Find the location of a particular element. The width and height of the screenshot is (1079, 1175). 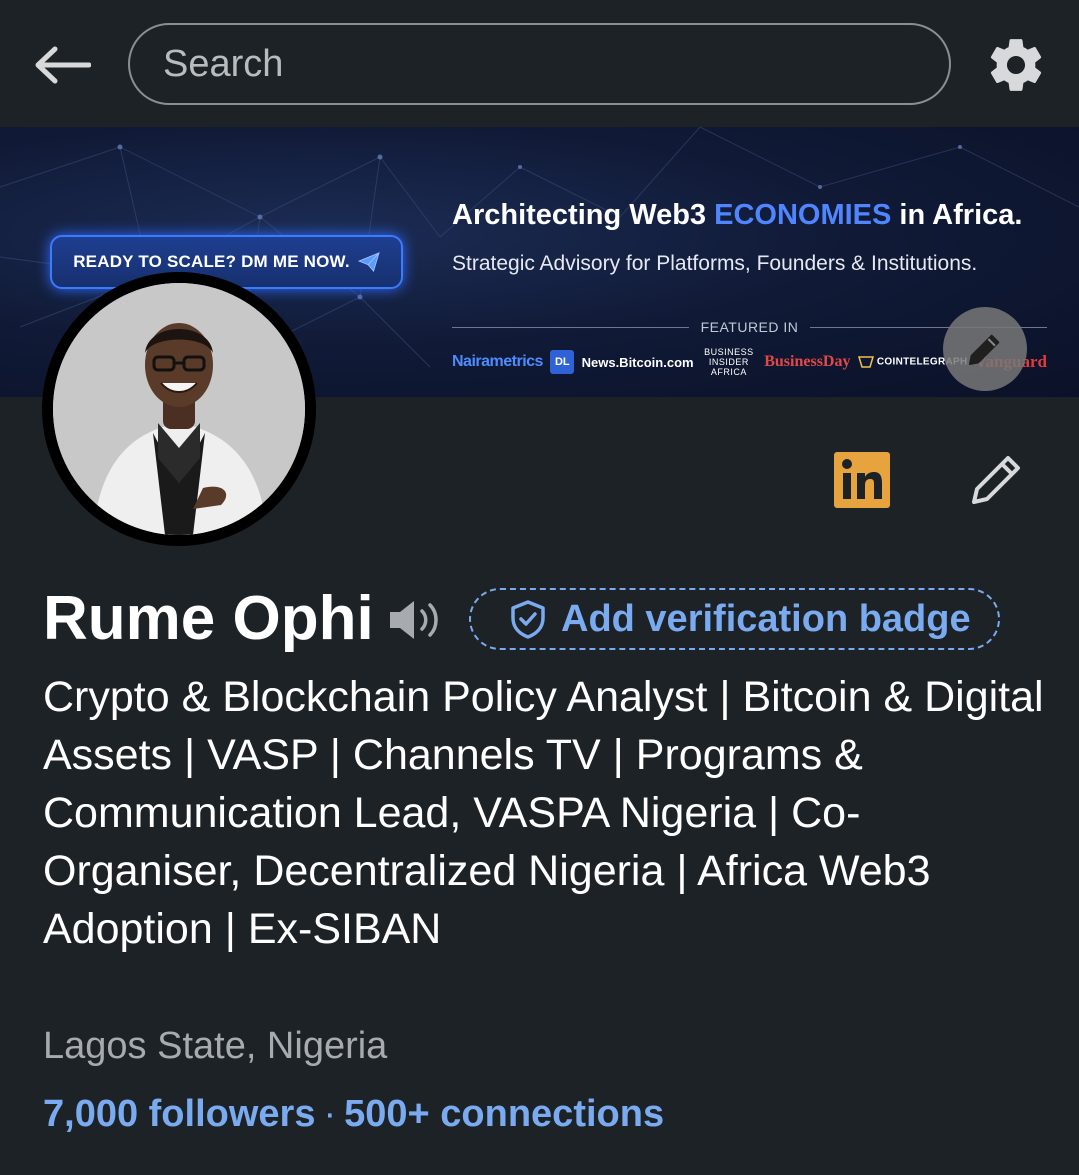

settings-button is located at coordinates (1016, 65).